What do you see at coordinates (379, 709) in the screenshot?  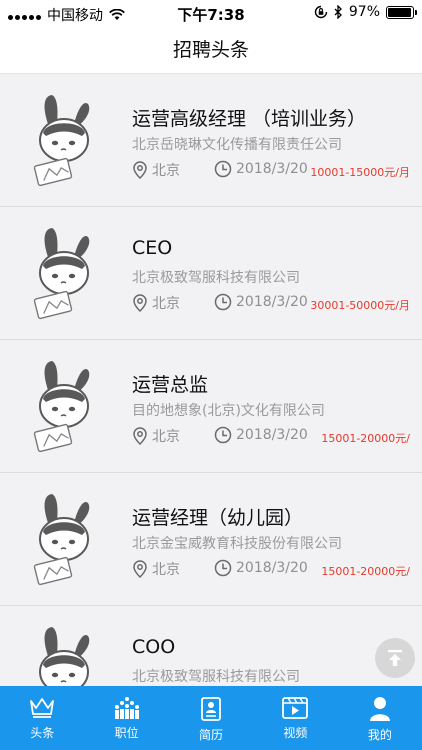 I see `user-icon` at bounding box center [379, 709].